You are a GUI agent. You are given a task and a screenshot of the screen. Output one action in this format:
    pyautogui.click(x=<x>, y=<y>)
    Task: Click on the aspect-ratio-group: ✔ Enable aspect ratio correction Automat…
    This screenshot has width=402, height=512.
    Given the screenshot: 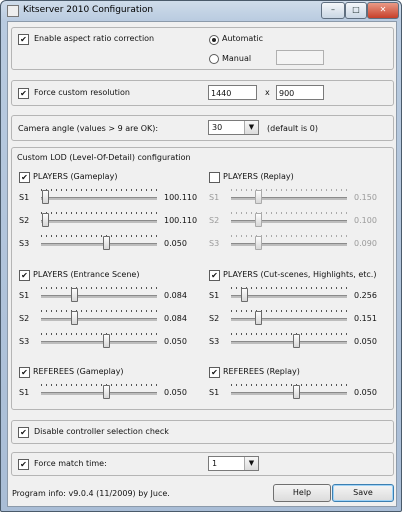 What is the action you would take?
    pyautogui.click(x=202, y=48)
    